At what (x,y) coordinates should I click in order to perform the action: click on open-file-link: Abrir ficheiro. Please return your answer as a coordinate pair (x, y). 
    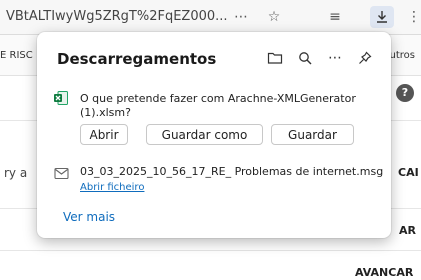
    Looking at the image, I should click on (112, 187).